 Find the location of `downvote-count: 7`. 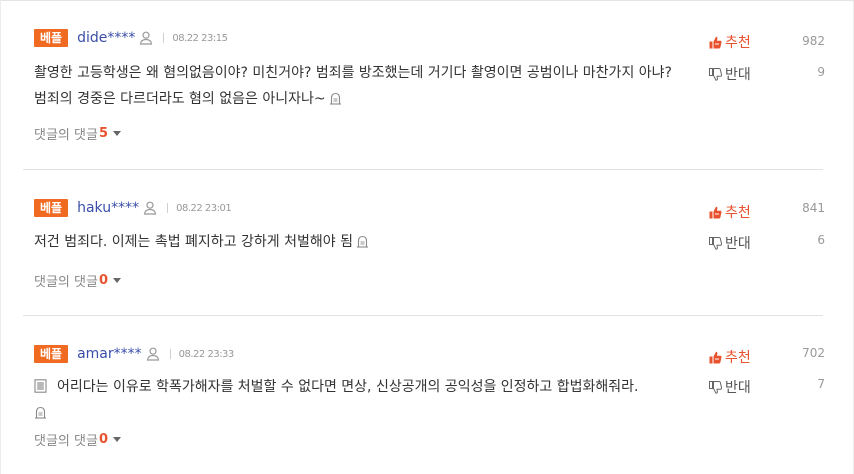

downvote-count: 7 is located at coordinates (821, 384).